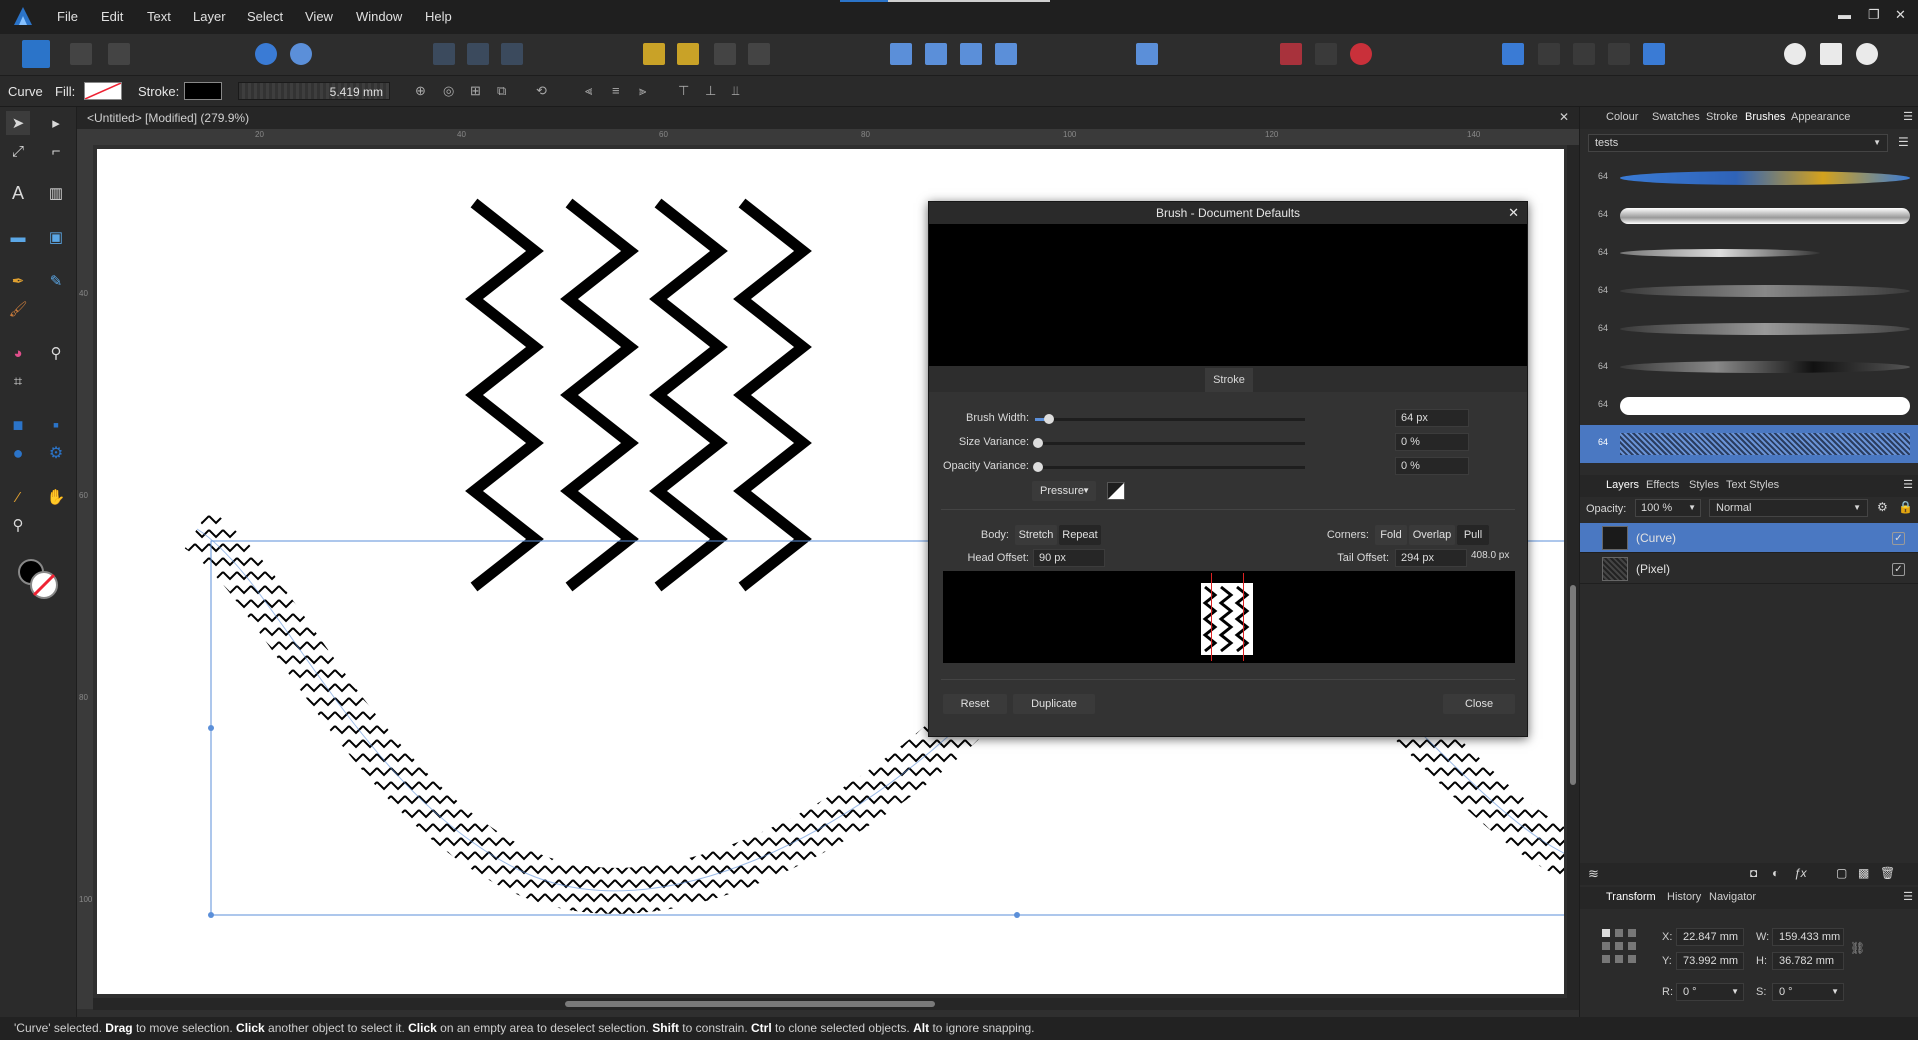 Image resolution: width=1918 pixels, height=1040 pixels. Describe the element at coordinates (654, 54) in the screenshot. I see `move-back-icon` at that location.